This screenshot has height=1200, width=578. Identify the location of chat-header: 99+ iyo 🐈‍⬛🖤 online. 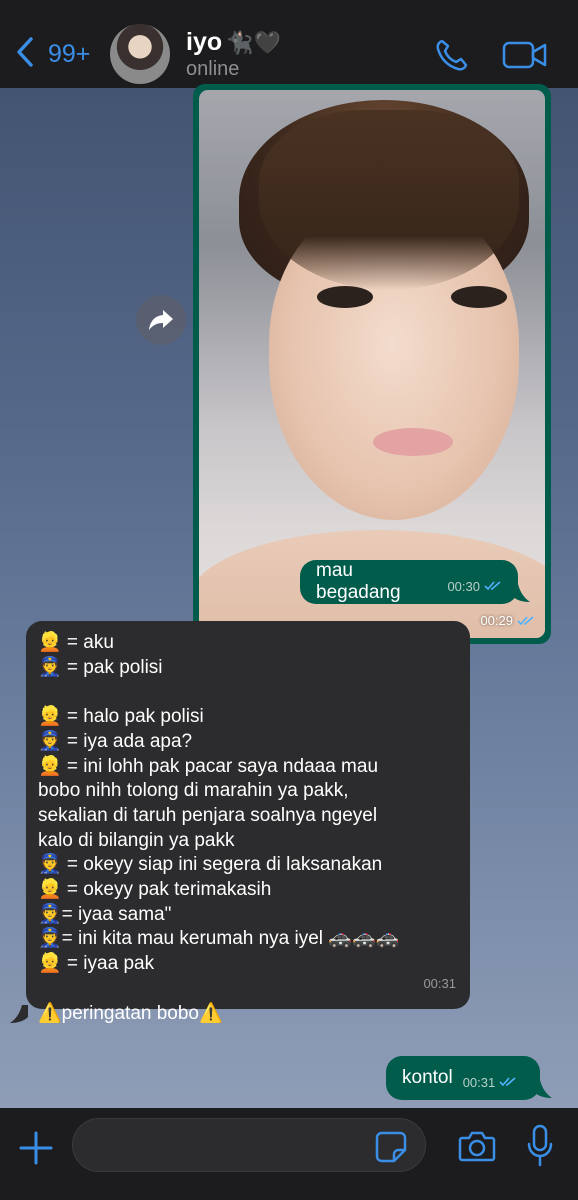
(289, 44).